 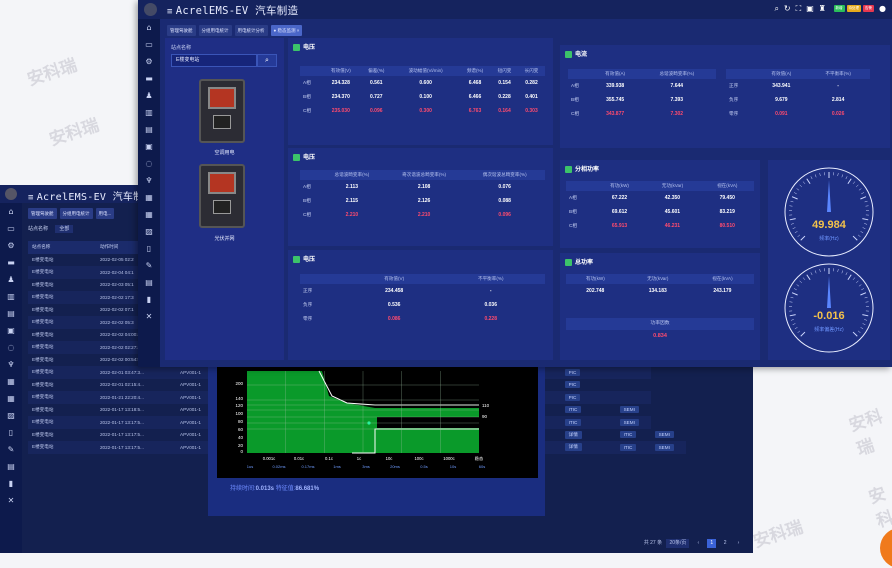 What do you see at coordinates (64, 229) in the screenshot?
I see `site-filter-select: 全部` at bounding box center [64, 229].